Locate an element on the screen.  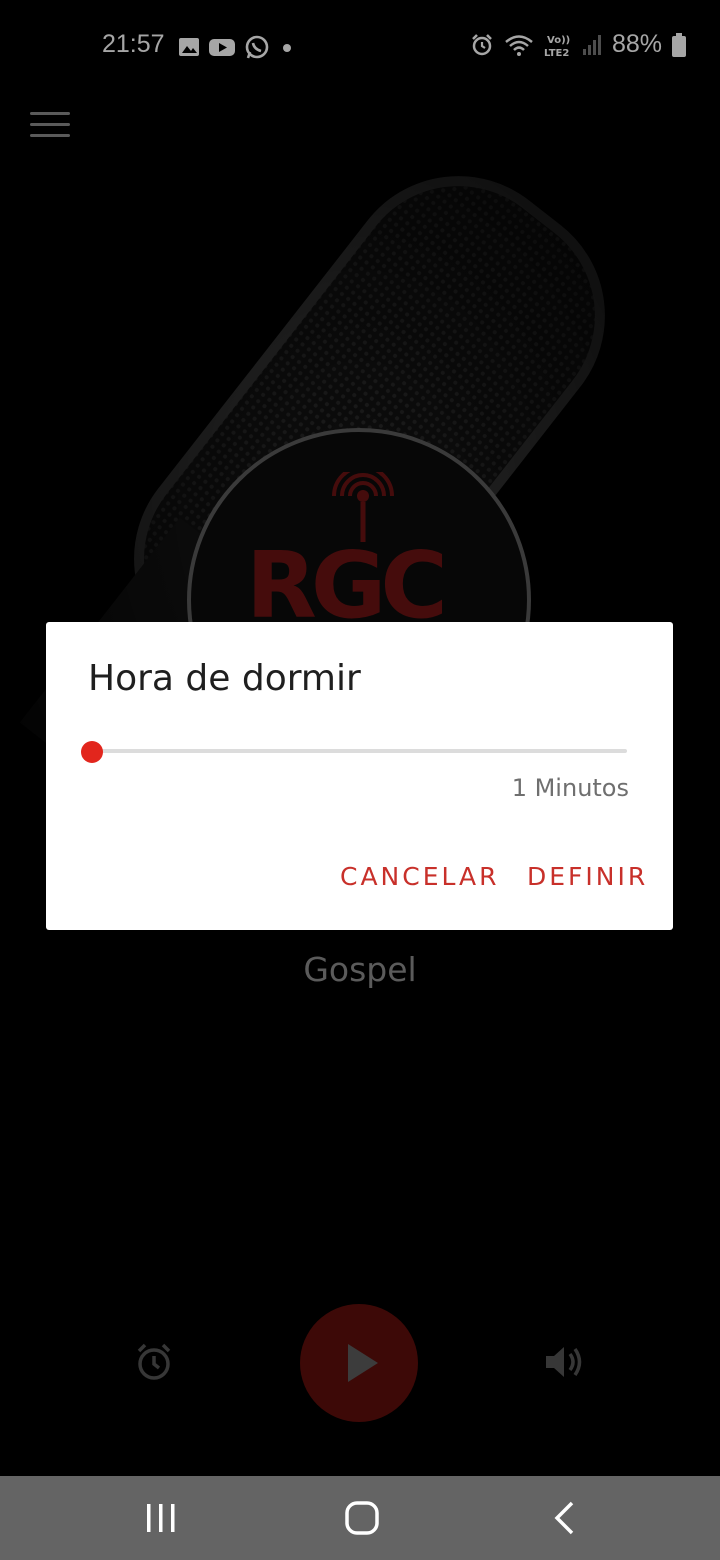
recent-apps-icon is located at coordinates (161, 1518).